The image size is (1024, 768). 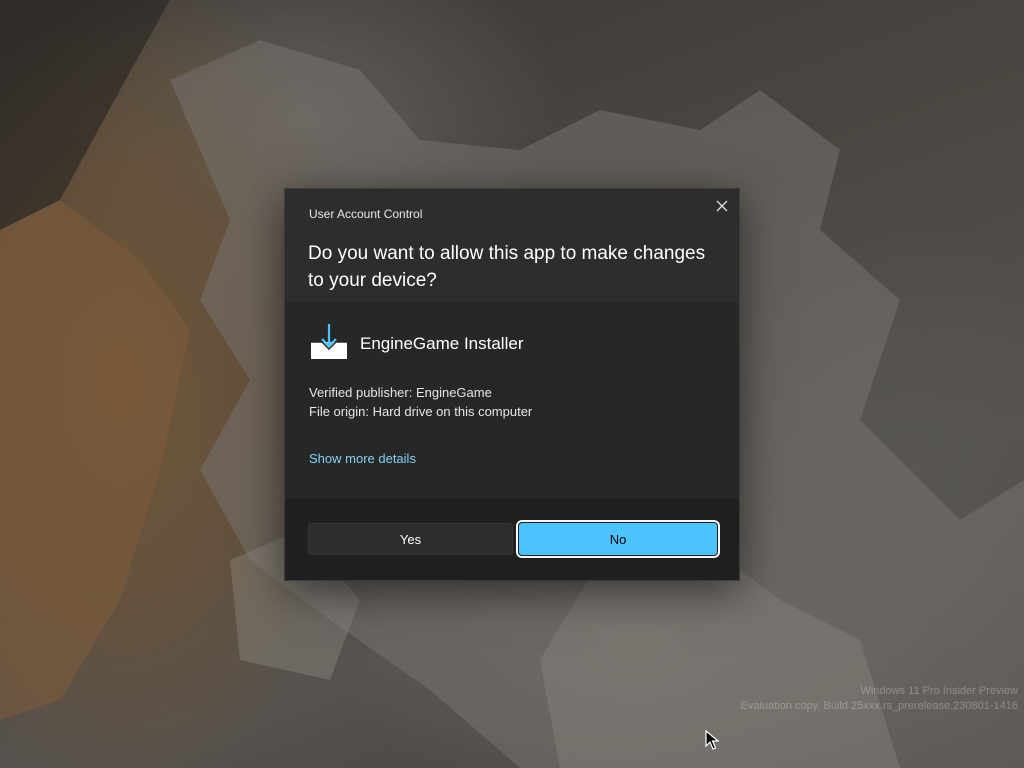 What do you see at coordinates (442, 343) in the screenshot?
I see `app-name: EngineGame Installer` at bounding box center [442, 343].